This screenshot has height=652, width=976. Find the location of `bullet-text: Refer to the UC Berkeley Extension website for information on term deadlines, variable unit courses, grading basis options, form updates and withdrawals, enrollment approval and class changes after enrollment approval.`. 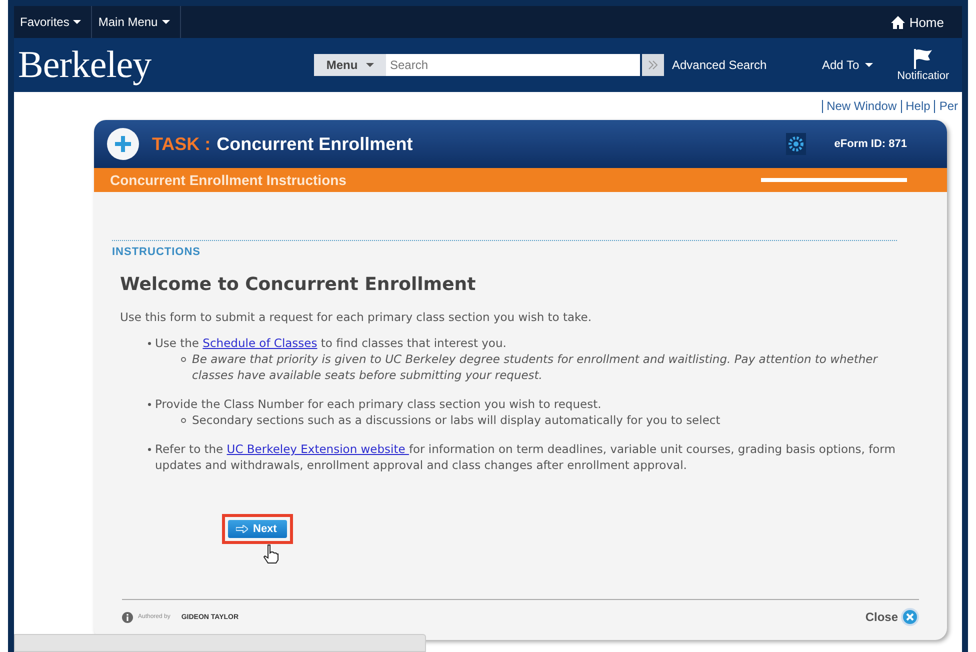

bullet-text: Refer to the UC Berkeley Extension website for information on term deadlines, variable unit courses, grading basis options, form updates and withdrawals, enrollment approval and class changes after enrollment approval. is located at coordinates (525, 457).